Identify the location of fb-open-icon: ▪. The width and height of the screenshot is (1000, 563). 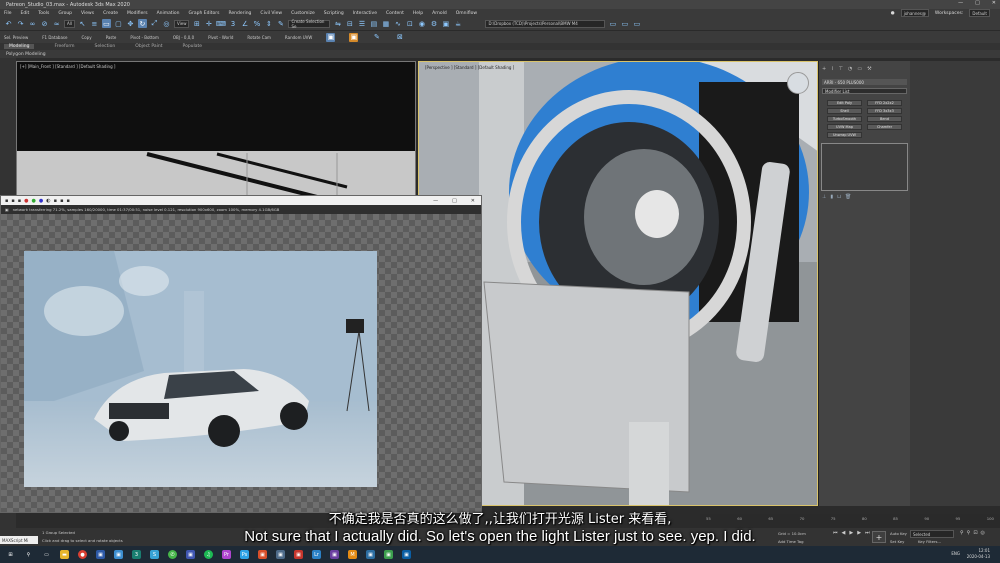
(12, 201).